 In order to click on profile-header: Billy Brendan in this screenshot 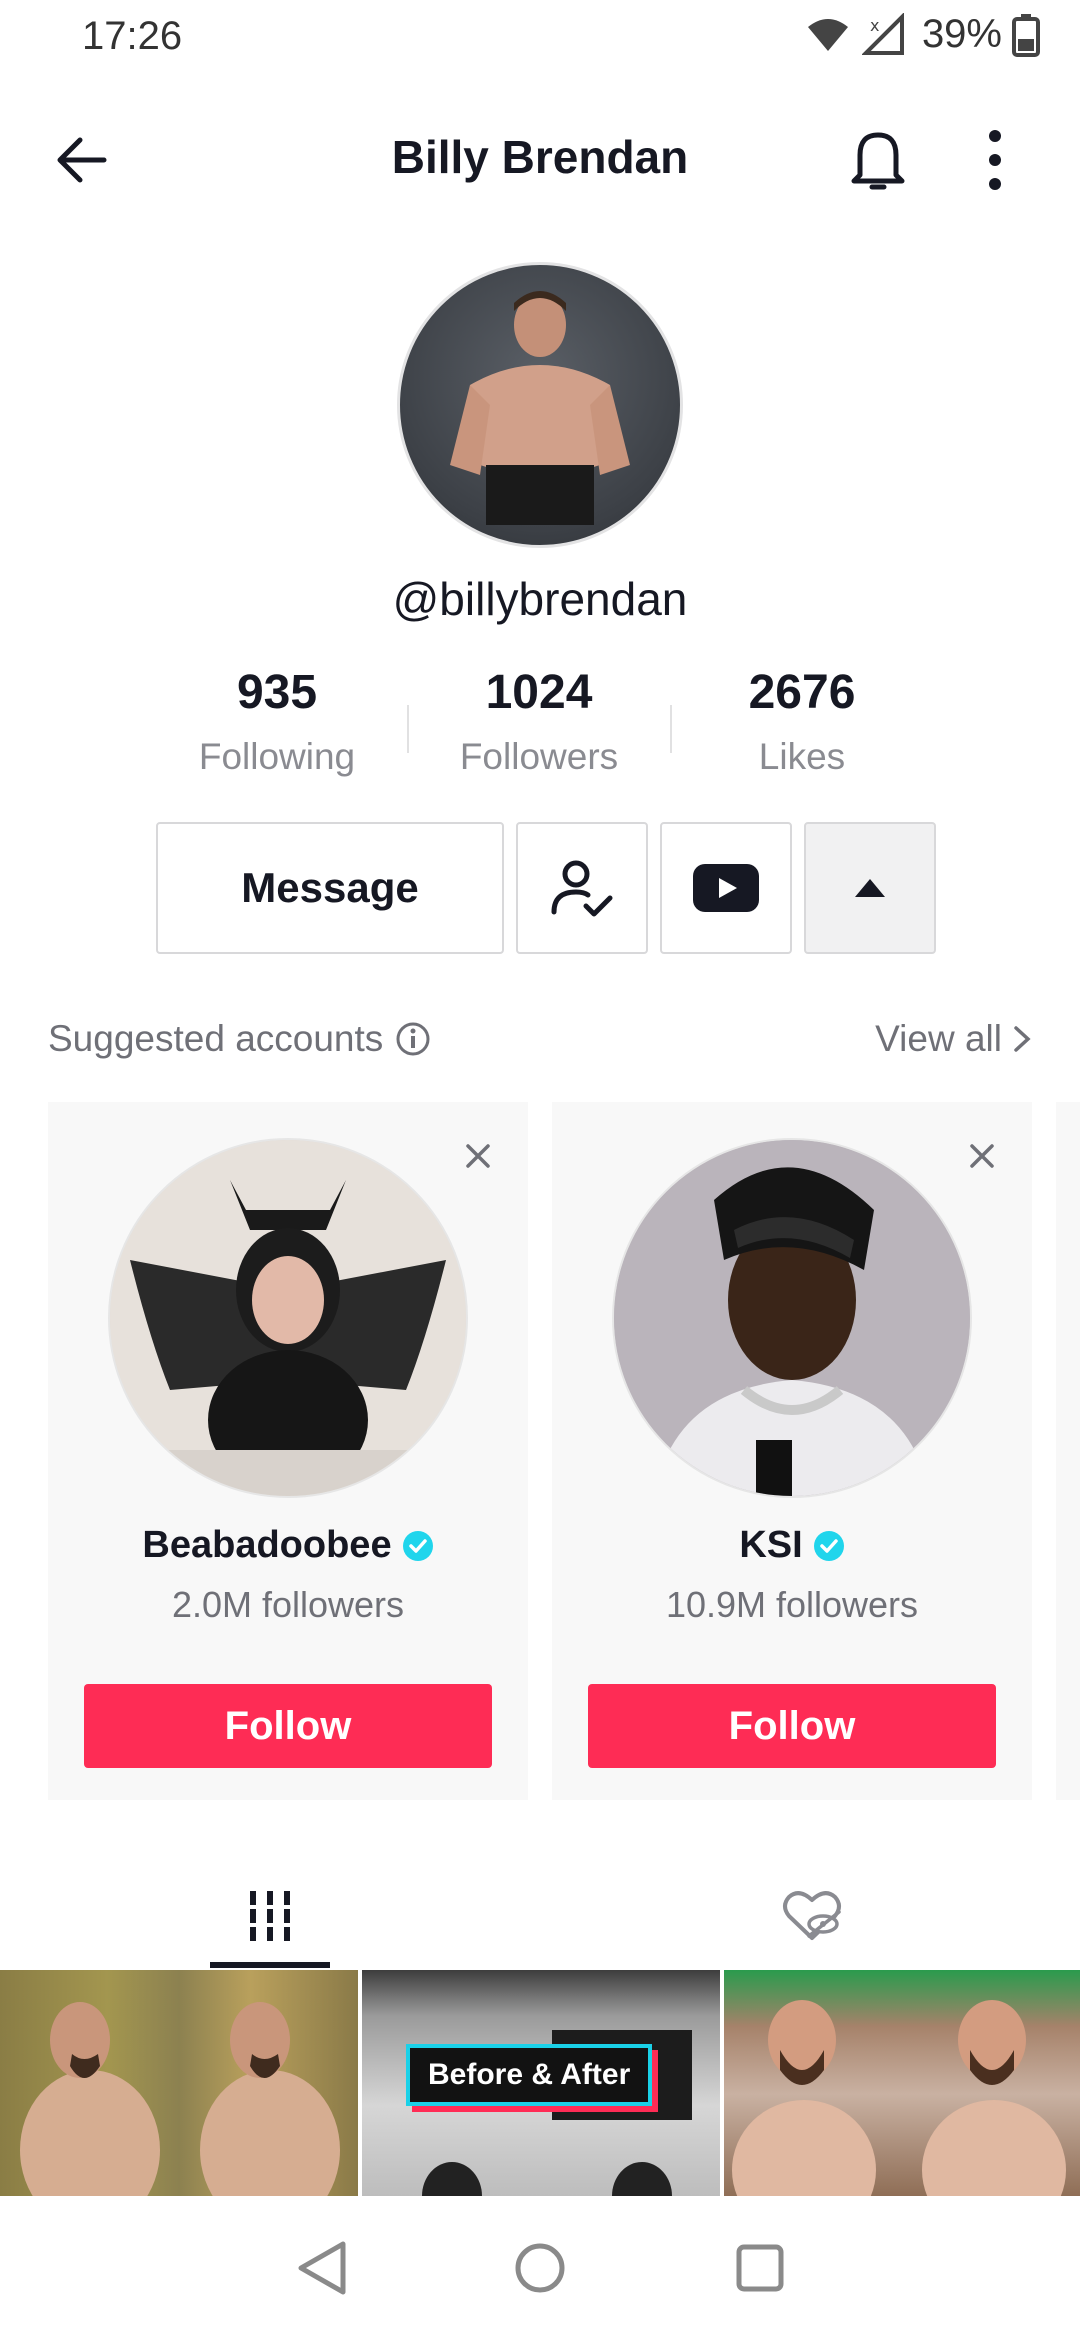, I will do `click(540, 160)`.